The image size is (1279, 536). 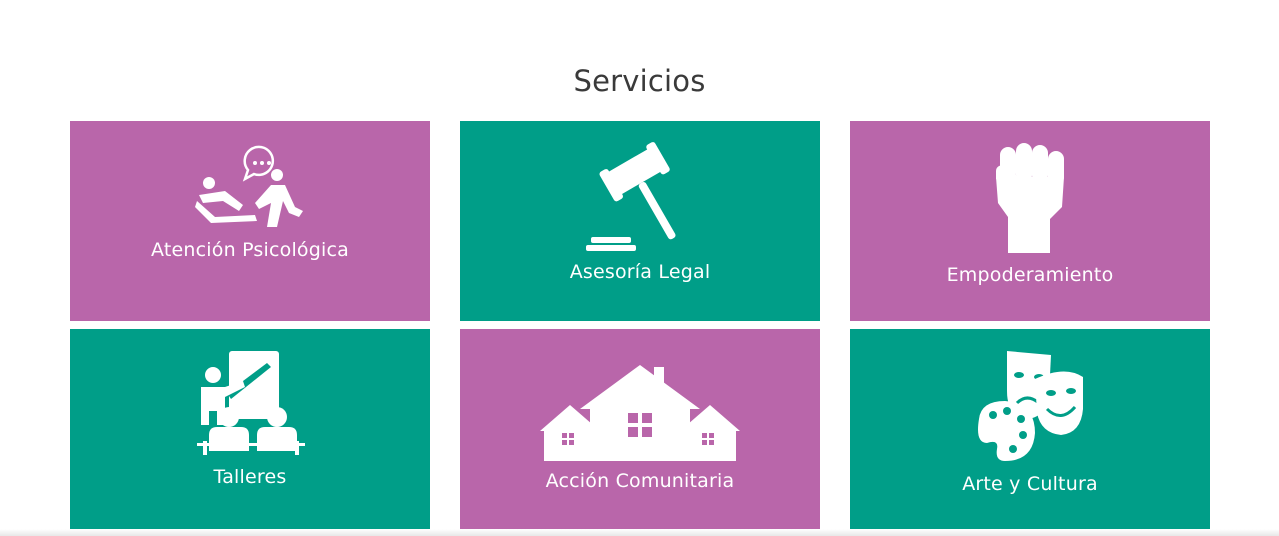 I want to click on service-card-atencion-psicologica: Atención Psicológica, so click(x=250, y=221).